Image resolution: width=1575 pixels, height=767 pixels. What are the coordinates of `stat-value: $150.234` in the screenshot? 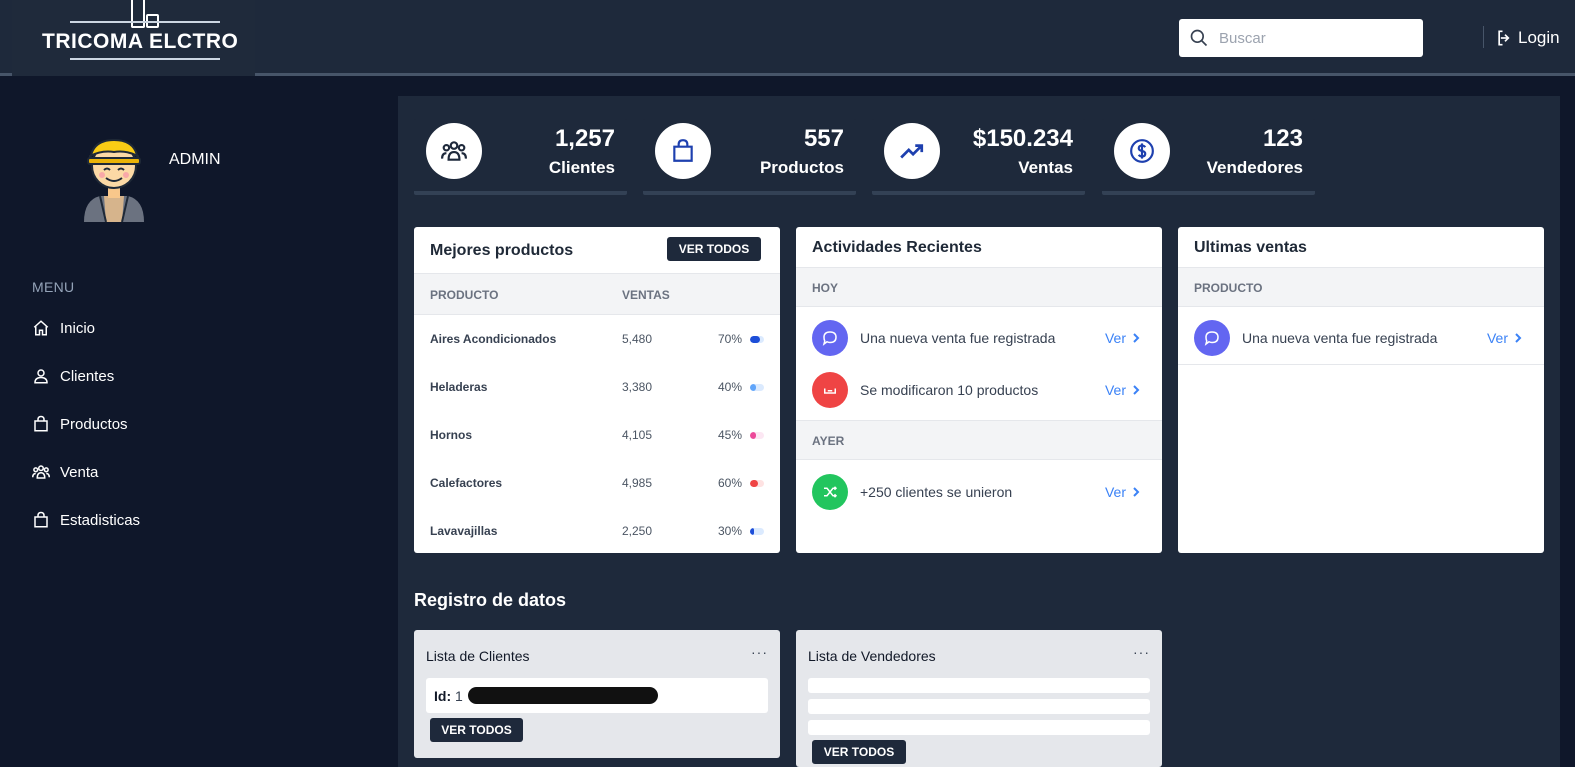 It's located at (1022, 138).